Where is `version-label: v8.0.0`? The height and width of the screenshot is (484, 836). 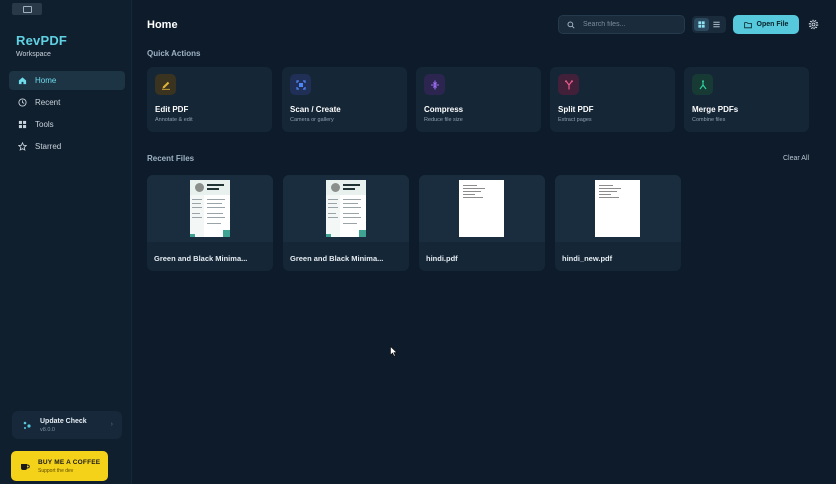 version-label: v8.0.0 is located at coordinates (47, 429).